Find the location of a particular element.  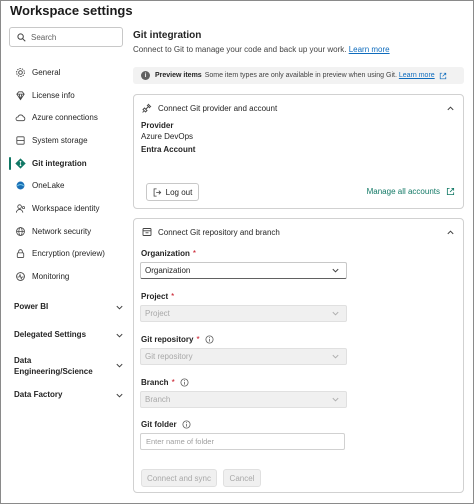

sidebar-group-delegated-settings: Delegated Settings is located at coordinates (69, 335).